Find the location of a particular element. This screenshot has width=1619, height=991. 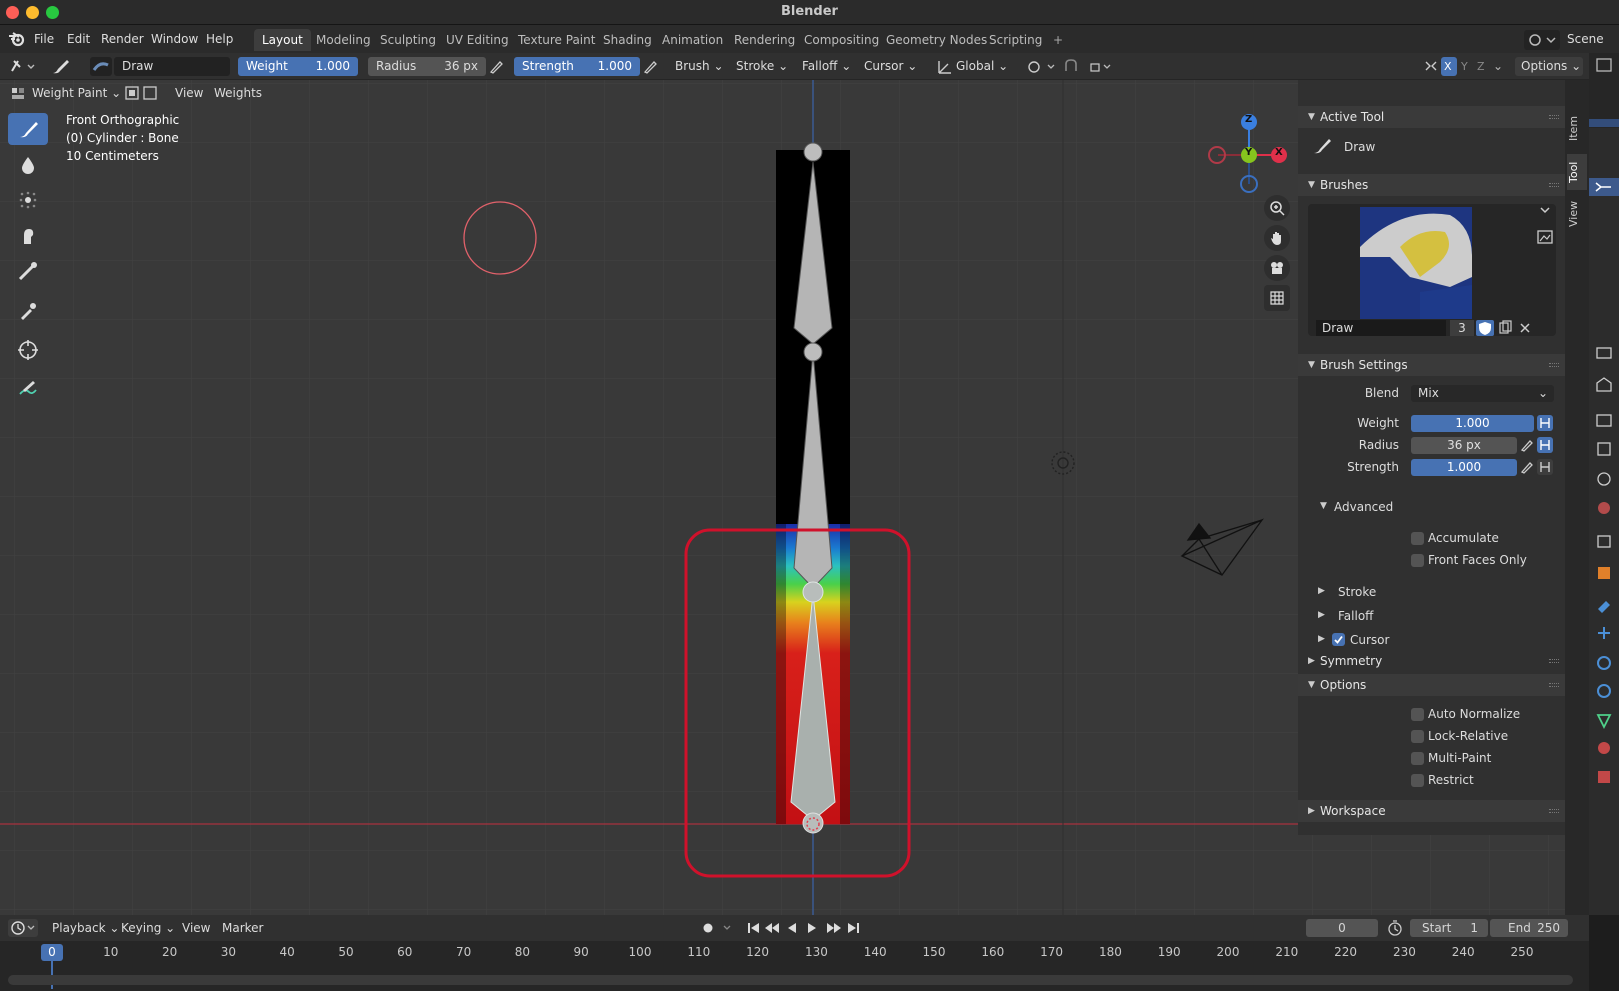

tab-texture-paint: Texture Paint is located at coordinates (556, 40).